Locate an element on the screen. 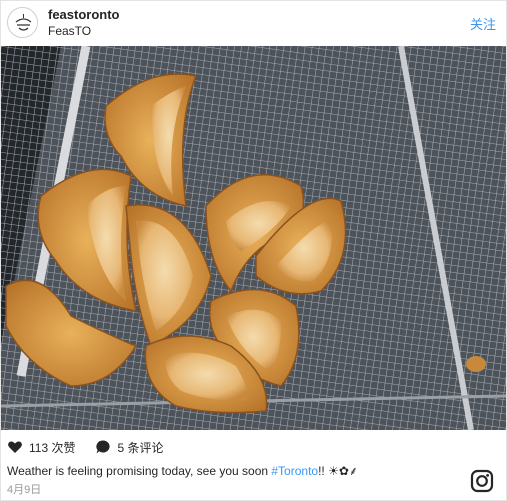  comments-count: 5 条评论 is located at coordinates (140, 447).